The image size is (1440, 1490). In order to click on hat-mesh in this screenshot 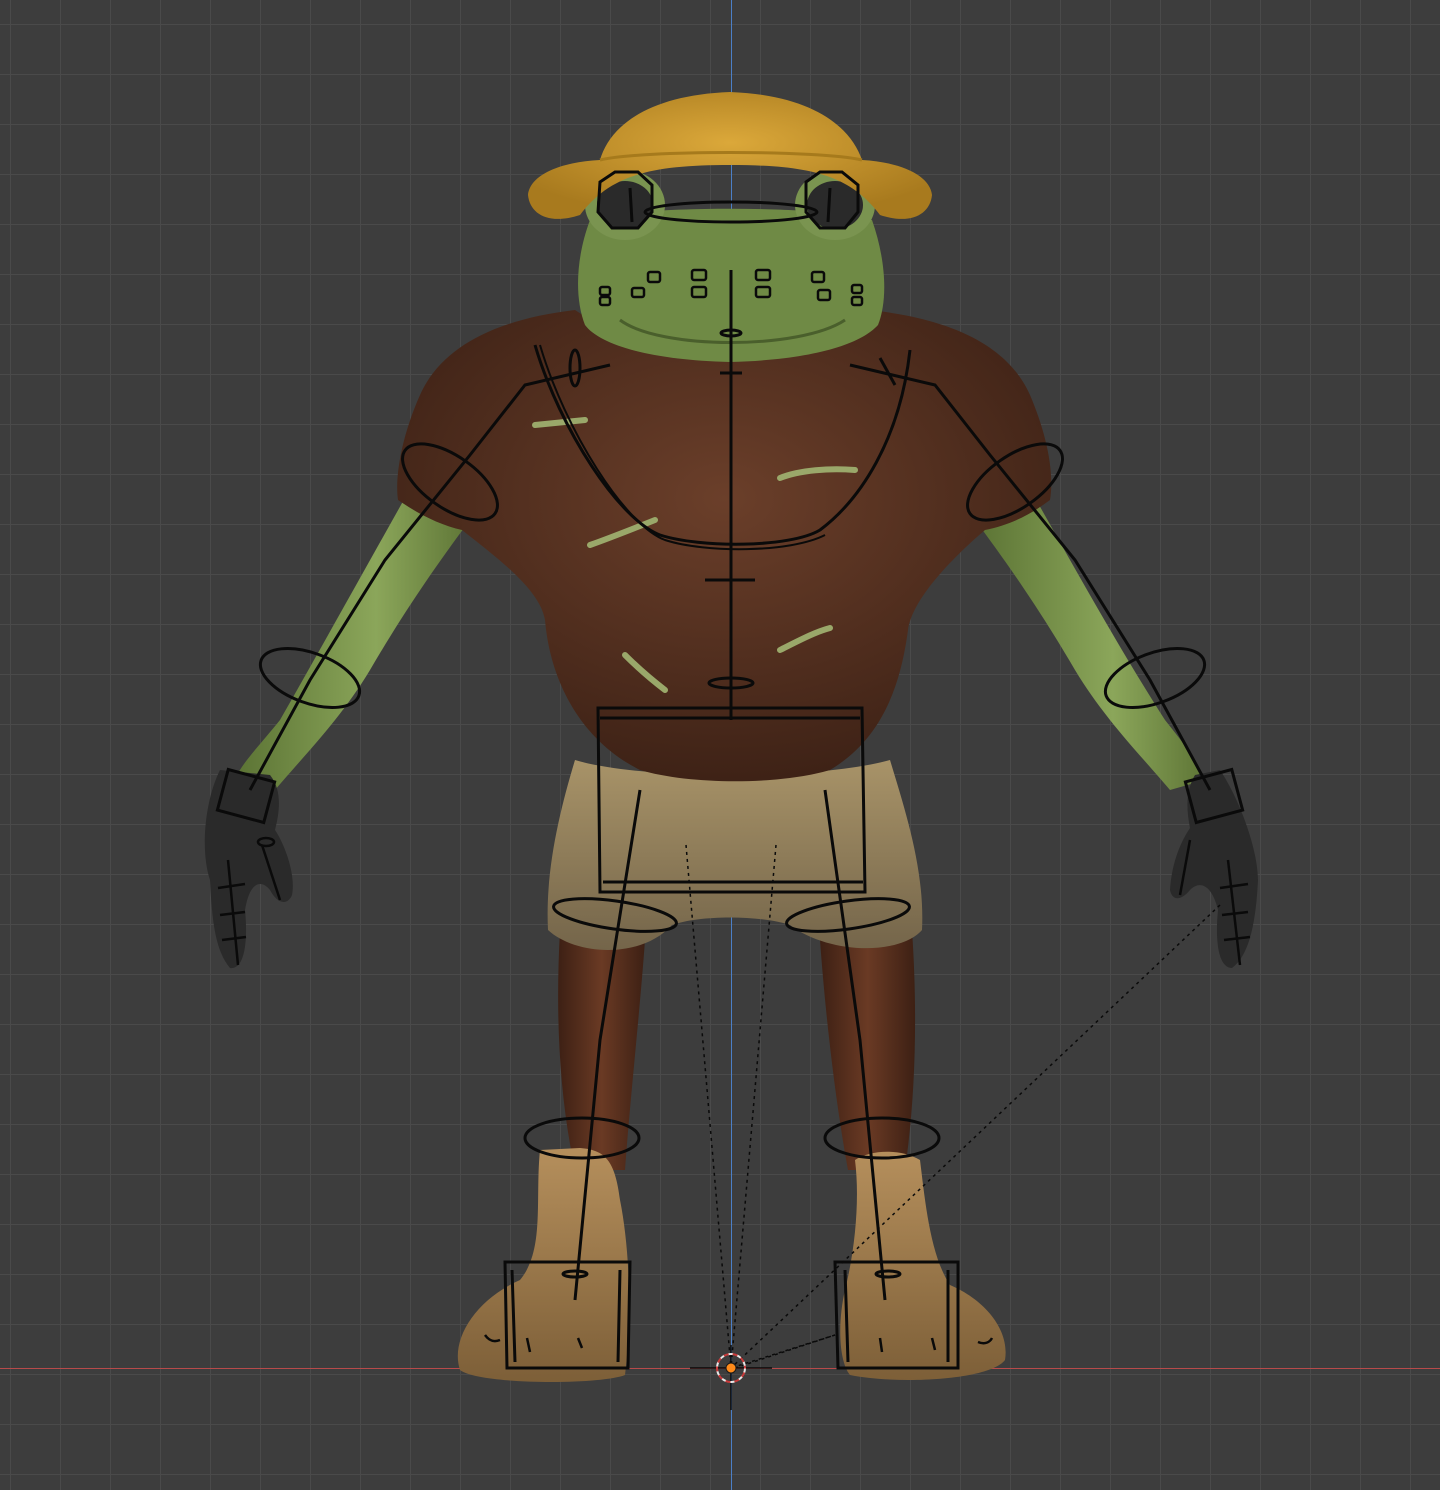, I will do `click(730, 155)`.